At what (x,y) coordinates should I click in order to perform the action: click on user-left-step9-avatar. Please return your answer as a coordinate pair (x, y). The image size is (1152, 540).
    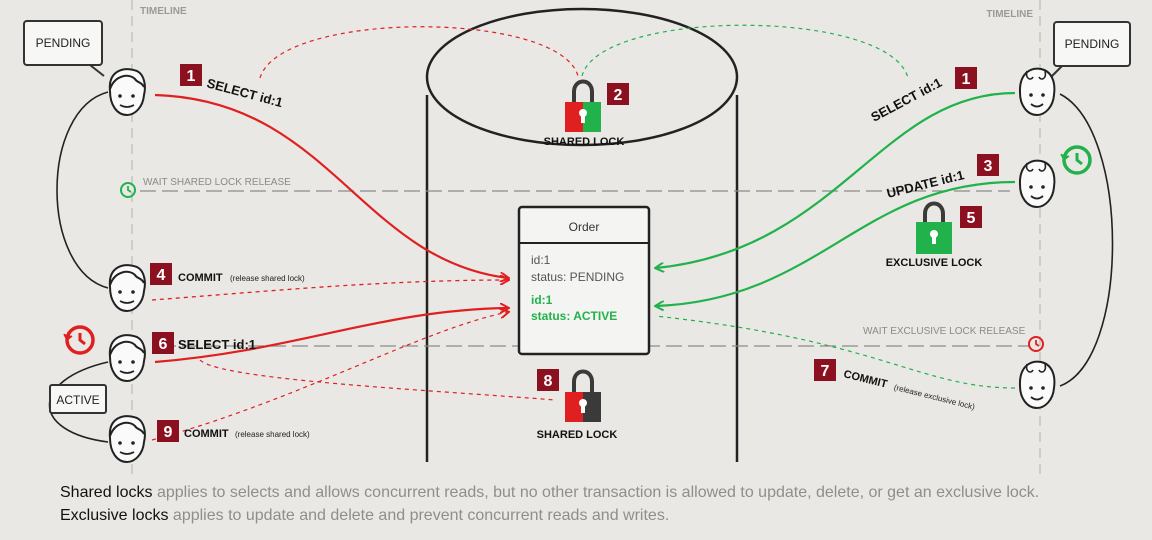
    Looking at the image, I should click on (127, 439).